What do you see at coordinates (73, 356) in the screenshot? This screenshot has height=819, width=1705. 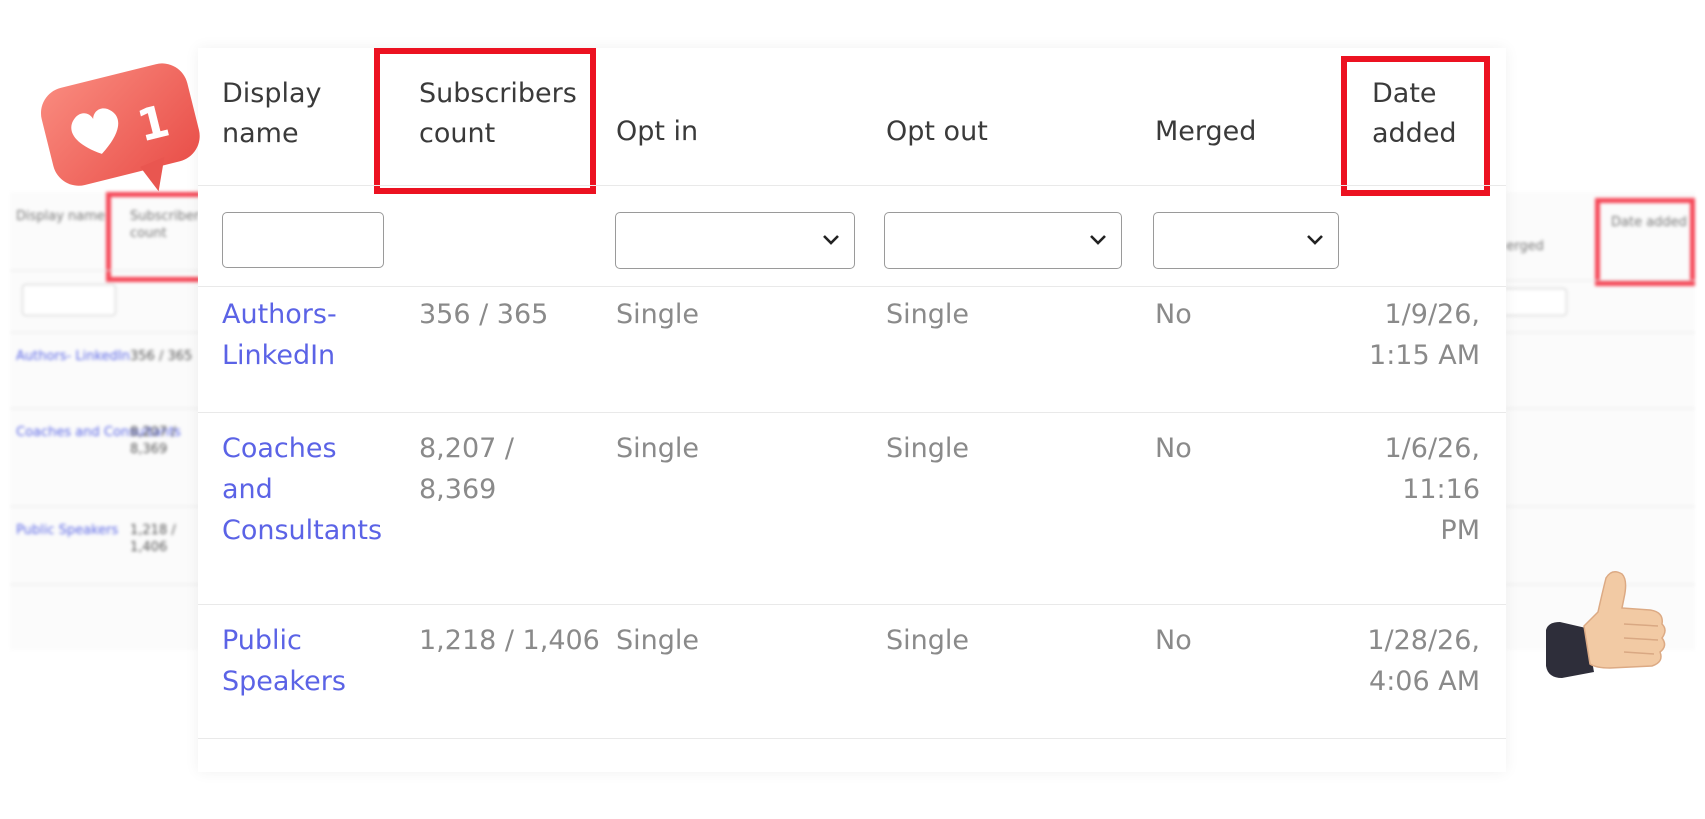 I see `ghost-row-name: Authors- LinkedIn` at bounding box center [73, 356].